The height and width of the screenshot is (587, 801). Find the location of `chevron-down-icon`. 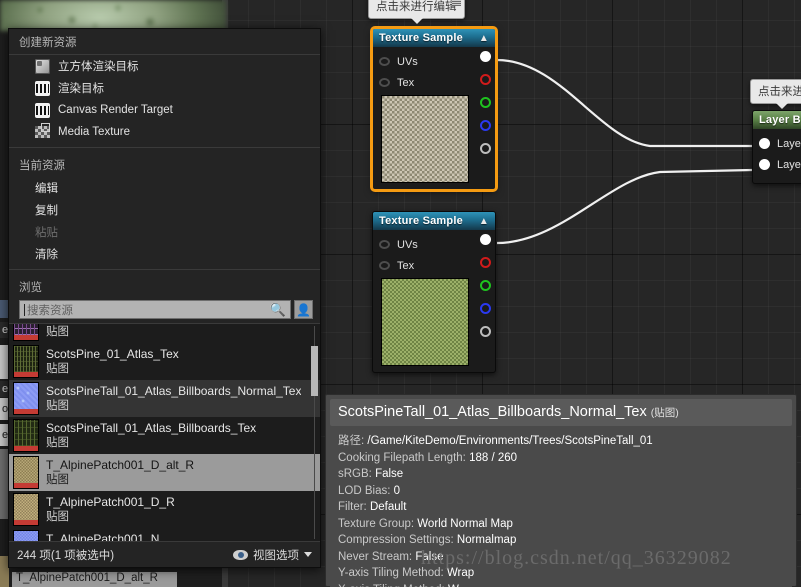

chevron-down-icon is located at coordinates (308, 554).